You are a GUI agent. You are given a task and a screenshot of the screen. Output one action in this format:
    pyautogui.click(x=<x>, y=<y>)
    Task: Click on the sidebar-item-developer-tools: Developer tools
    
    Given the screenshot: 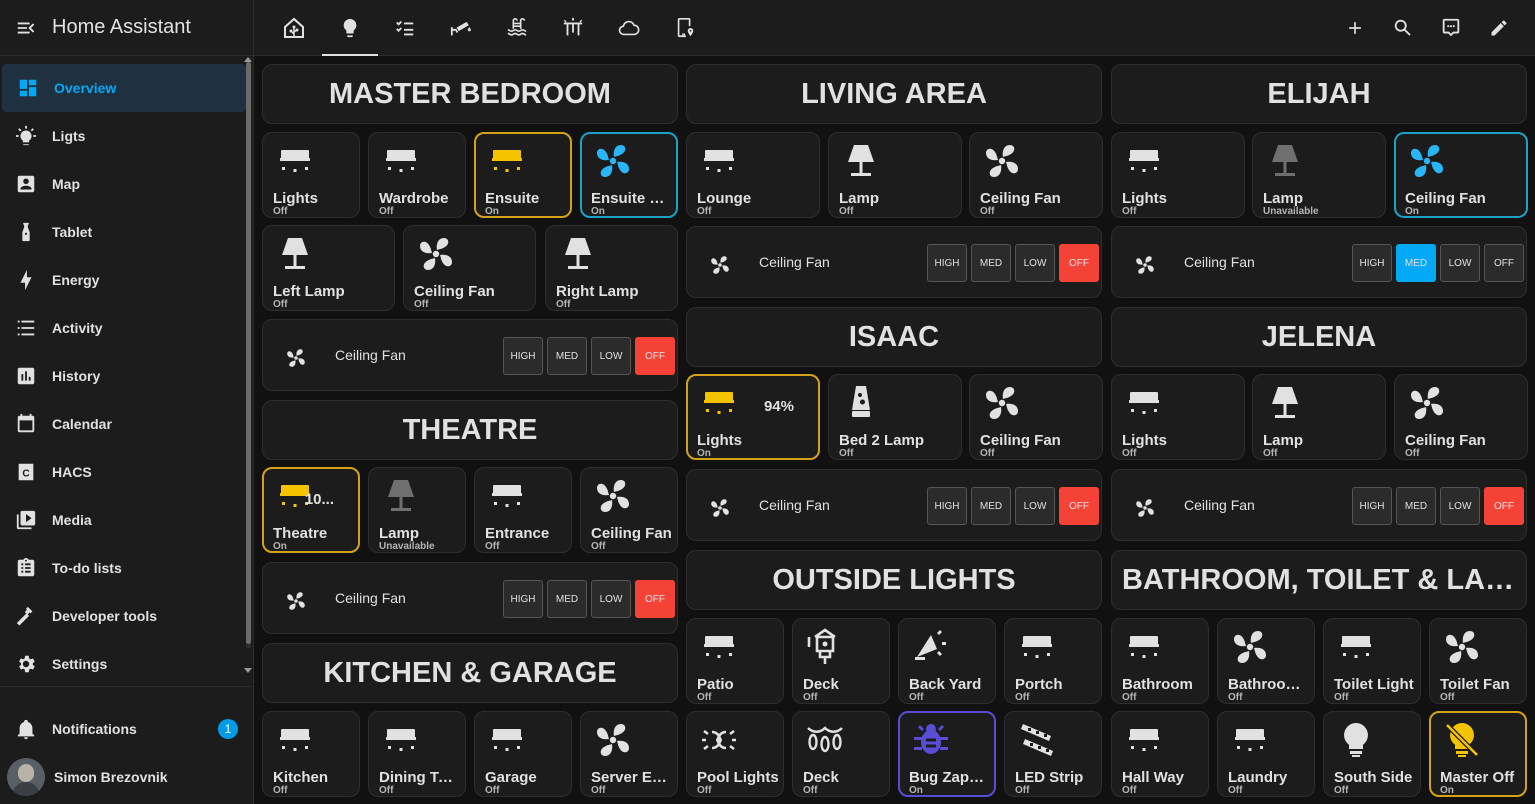 What is the action you would take?
    pyautogui.click(x=127, y=616)
    